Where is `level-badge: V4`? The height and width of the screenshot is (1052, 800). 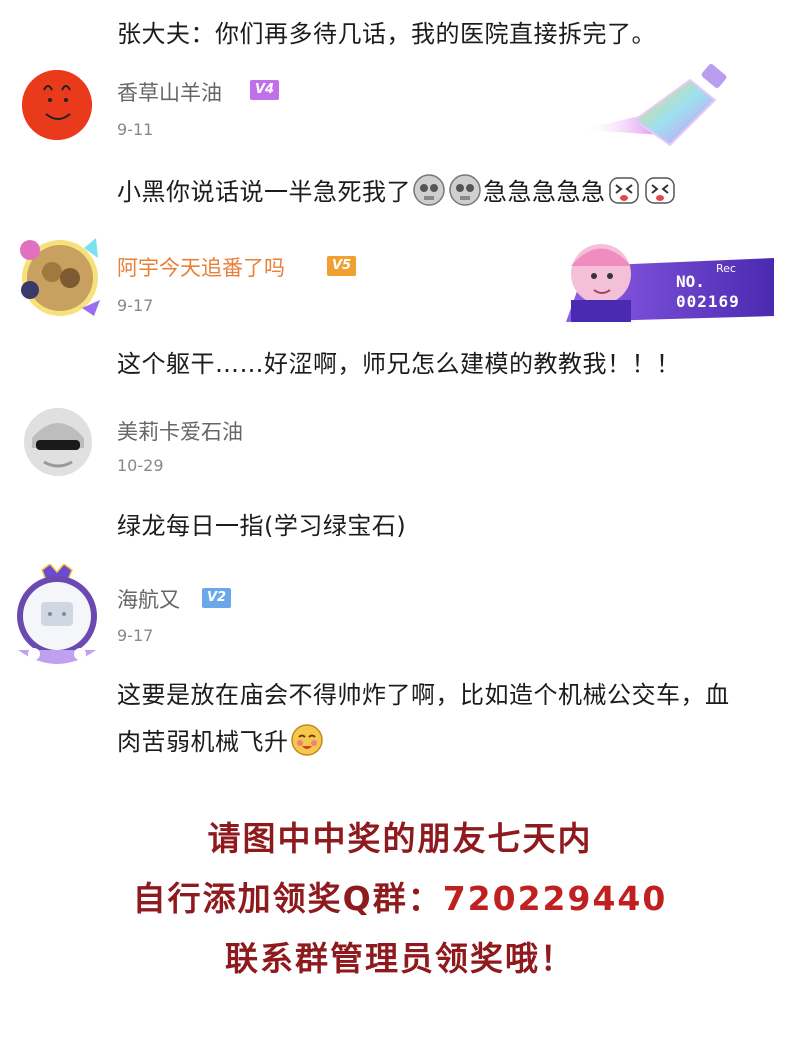 level-badge: V4 is located at coordinates (265, 90).